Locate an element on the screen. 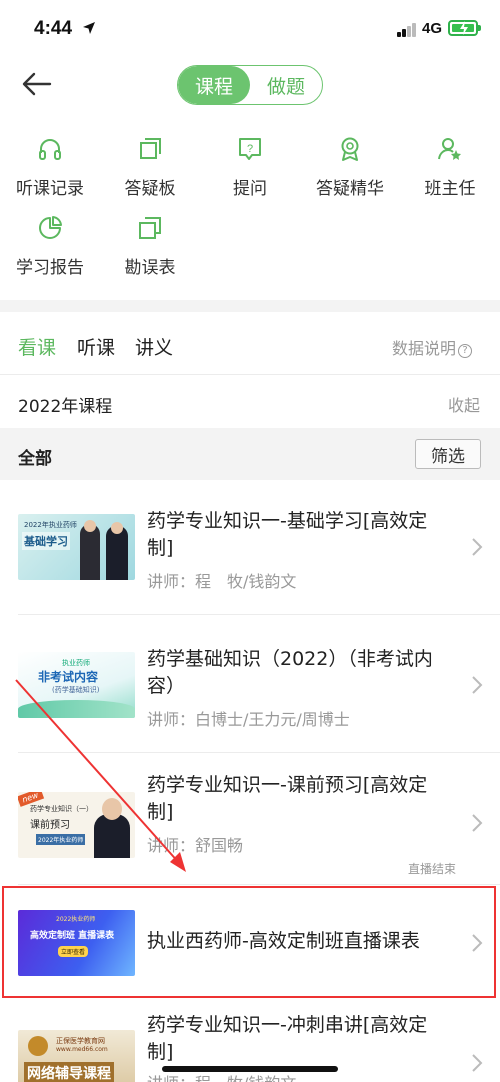  divider is located at coordinates (250, 374).